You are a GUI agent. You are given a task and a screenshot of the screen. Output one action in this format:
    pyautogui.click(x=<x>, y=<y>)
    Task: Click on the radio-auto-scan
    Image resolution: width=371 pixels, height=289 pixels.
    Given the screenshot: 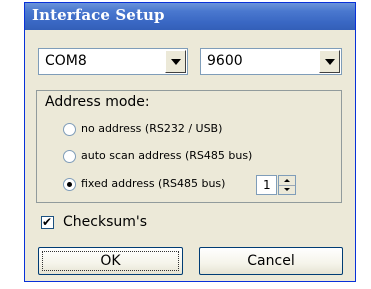 What is the action you would take?
    pyautogui.click(x=69, y=156)
    